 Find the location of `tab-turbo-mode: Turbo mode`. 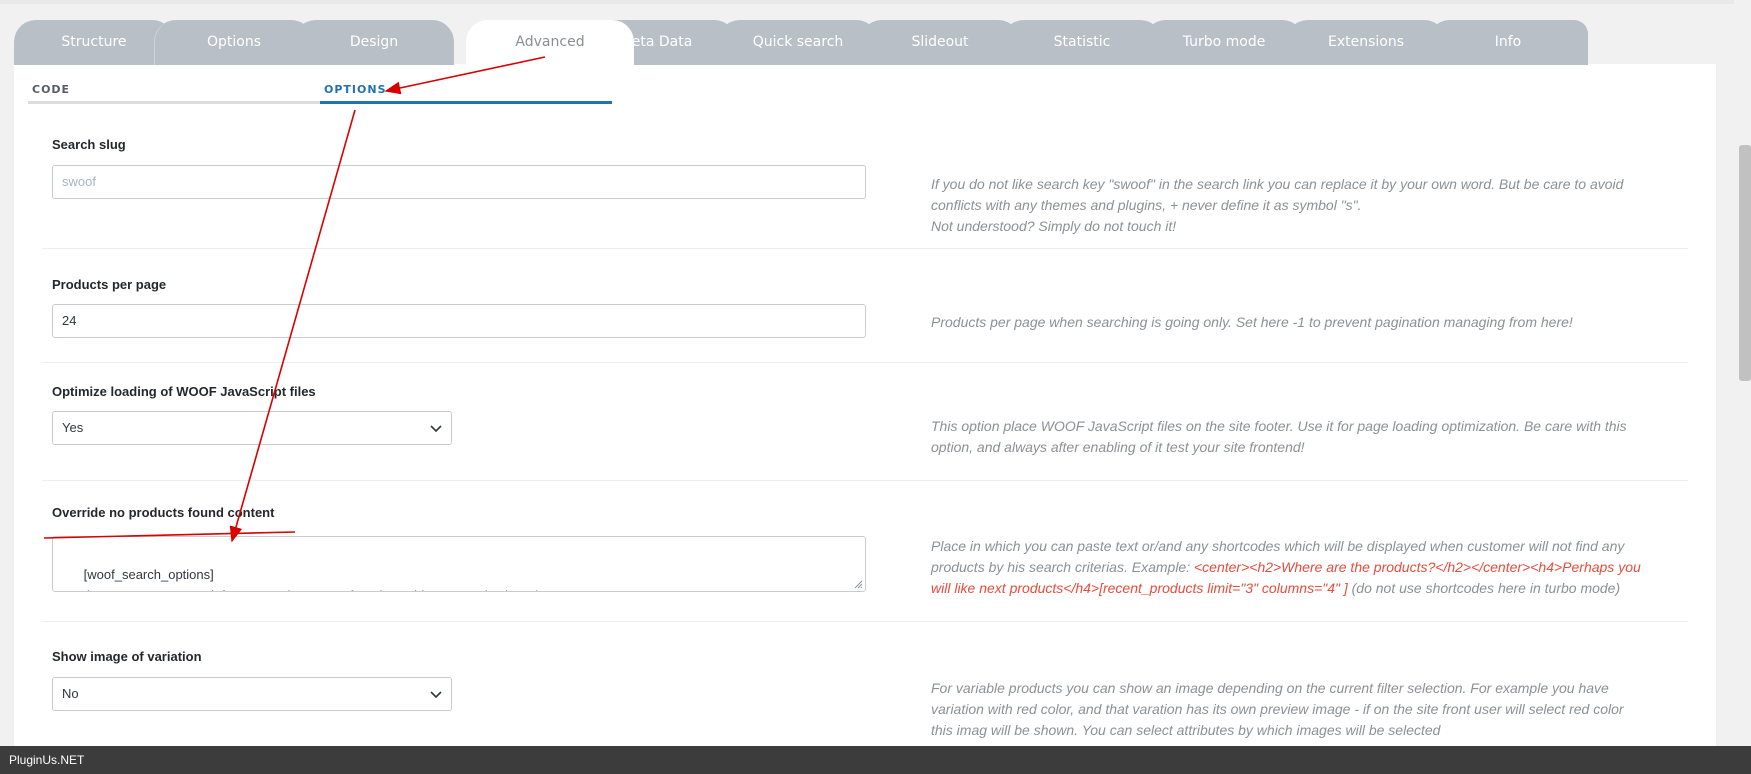

tab-turbo-mode: Turbo mode is located at coordinates (1224, 42).